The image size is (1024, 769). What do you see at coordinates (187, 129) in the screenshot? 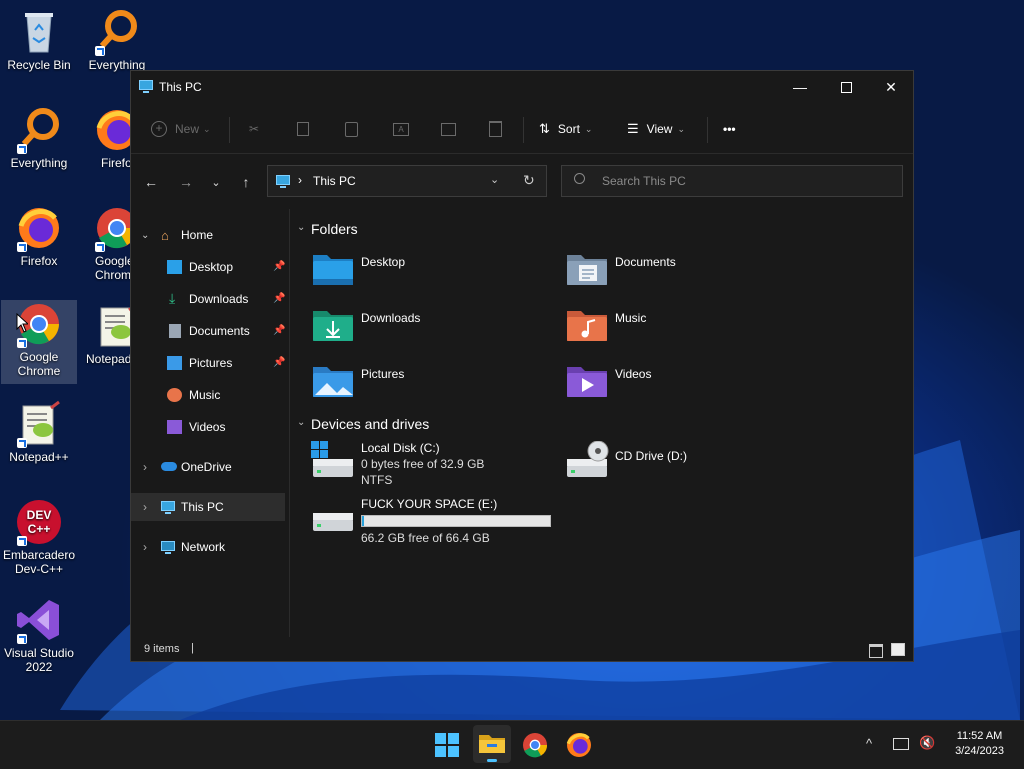
I see `new-label: New` at bounding box center [187, 129].